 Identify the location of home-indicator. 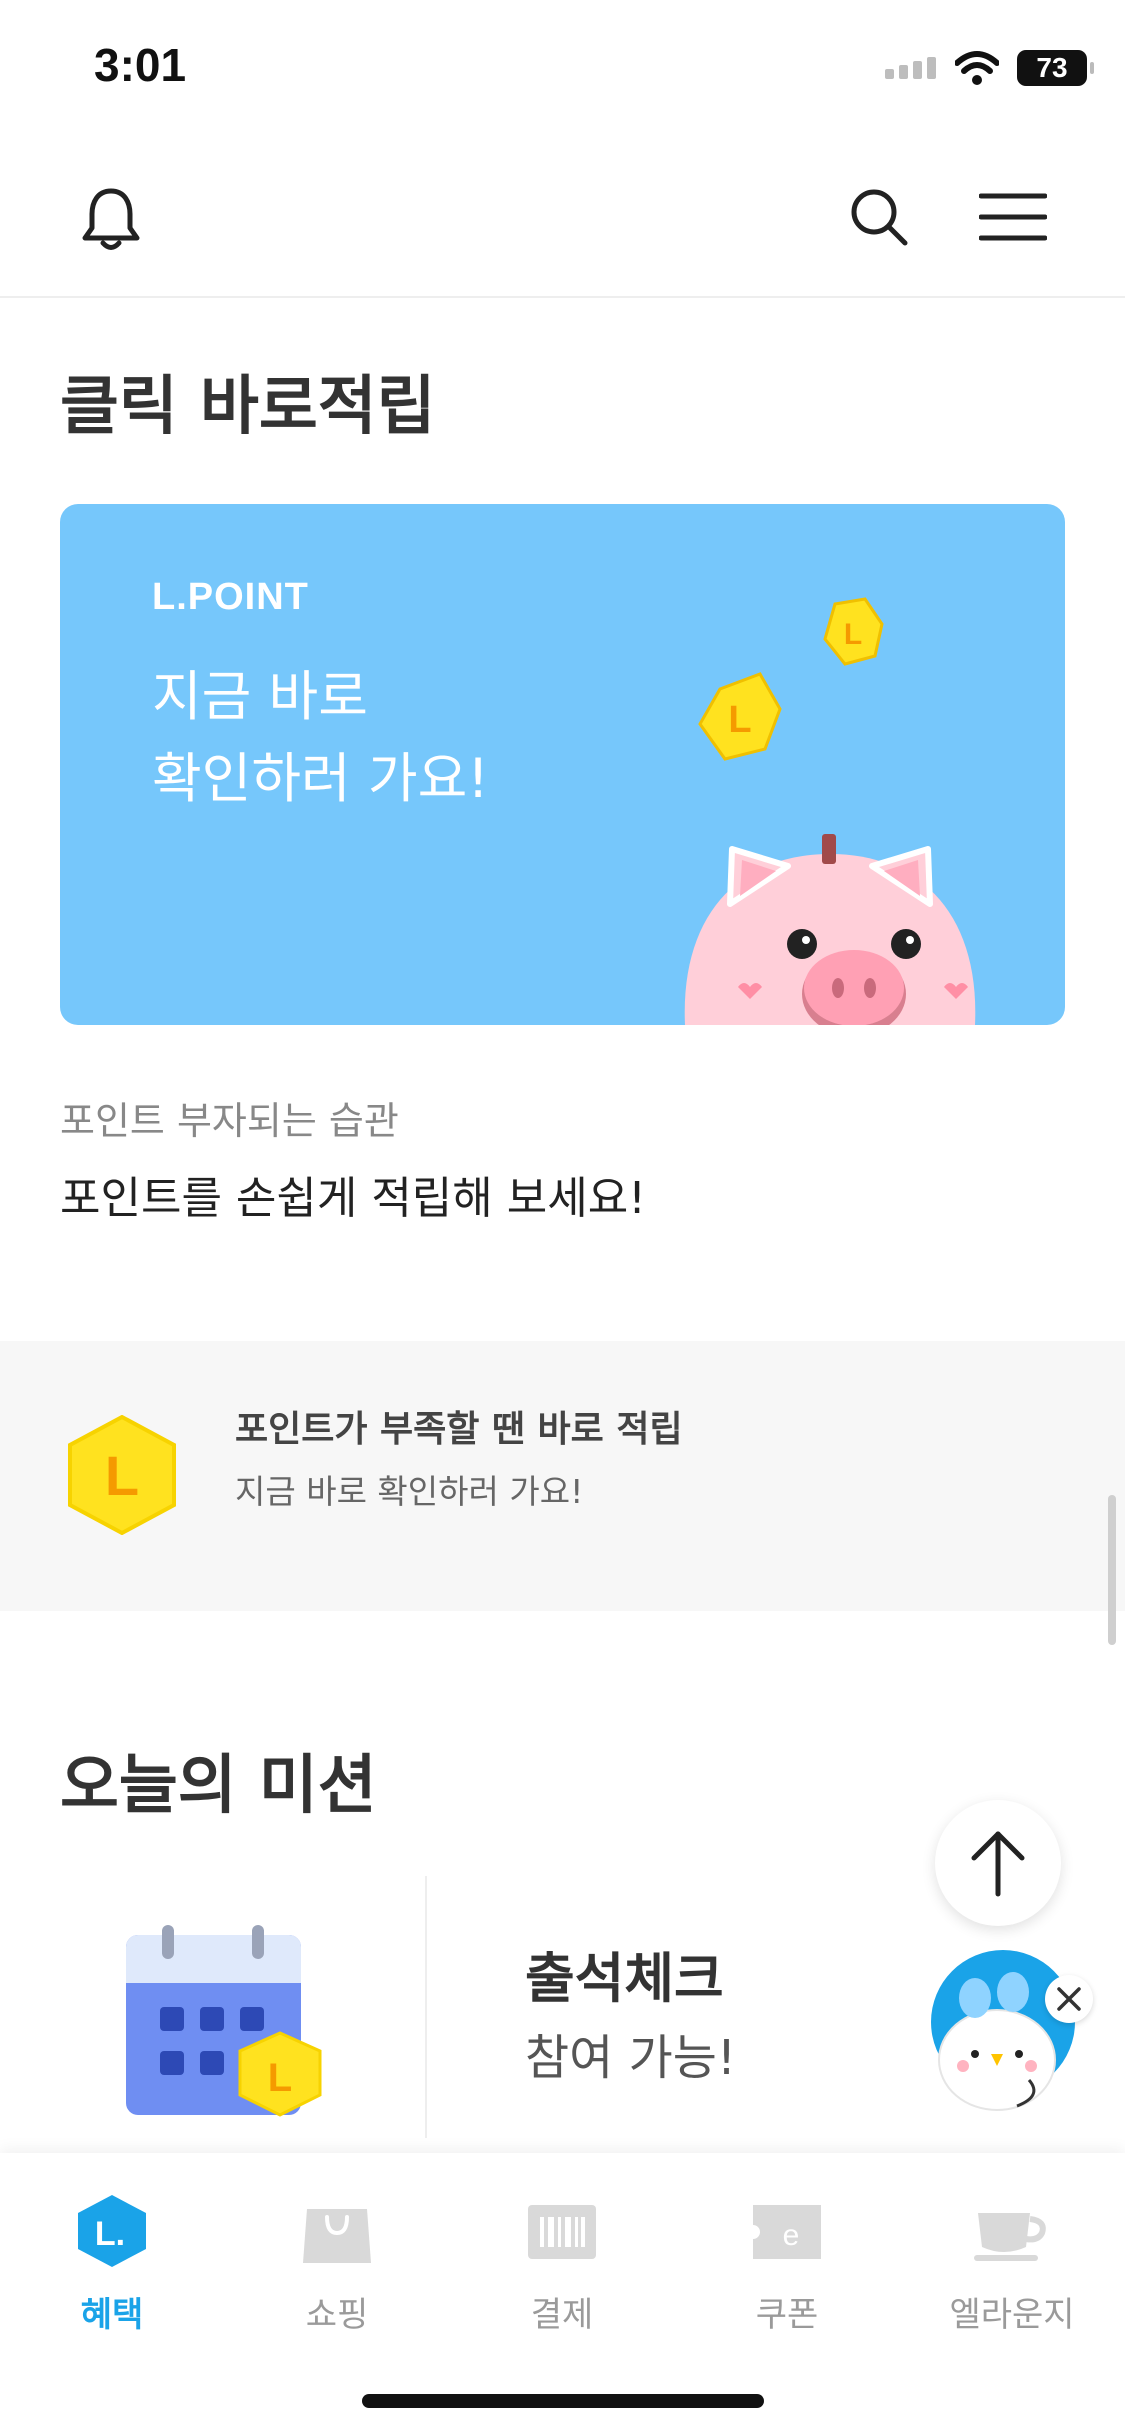
(563, 2401).